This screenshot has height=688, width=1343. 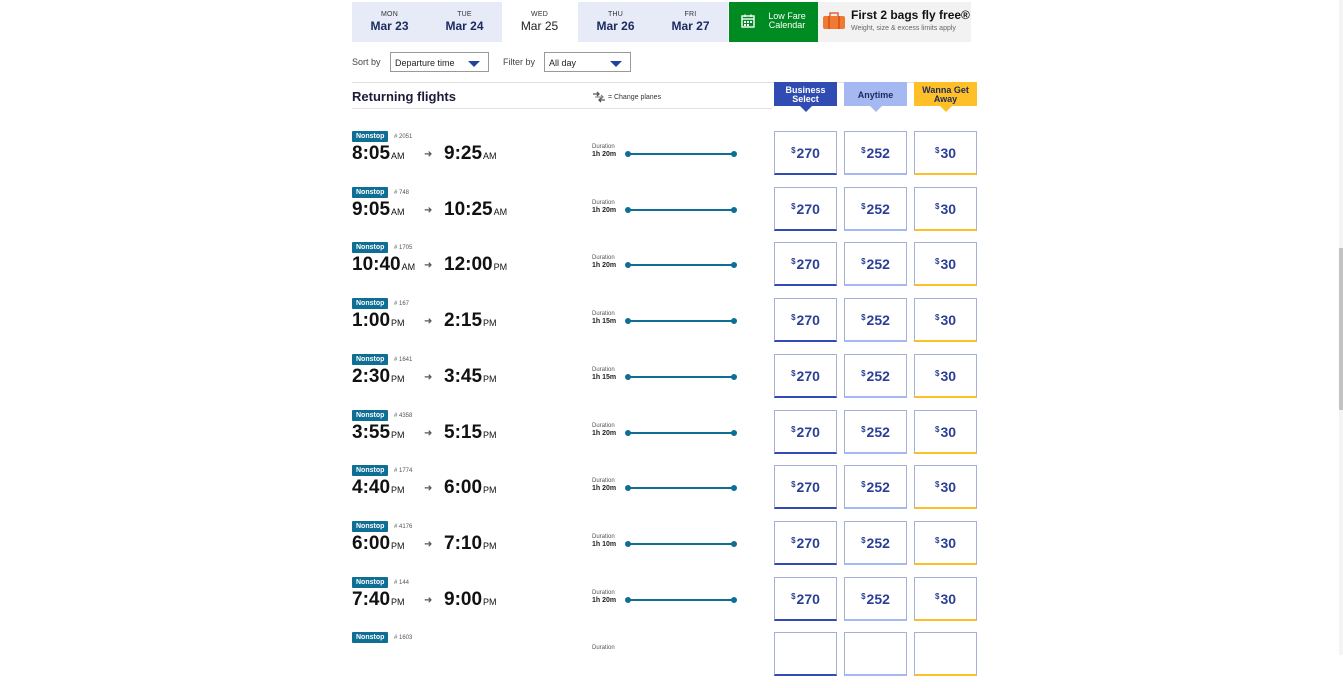 I want to click on arrival-time: 10:25AM, so click(x=475, y=210).